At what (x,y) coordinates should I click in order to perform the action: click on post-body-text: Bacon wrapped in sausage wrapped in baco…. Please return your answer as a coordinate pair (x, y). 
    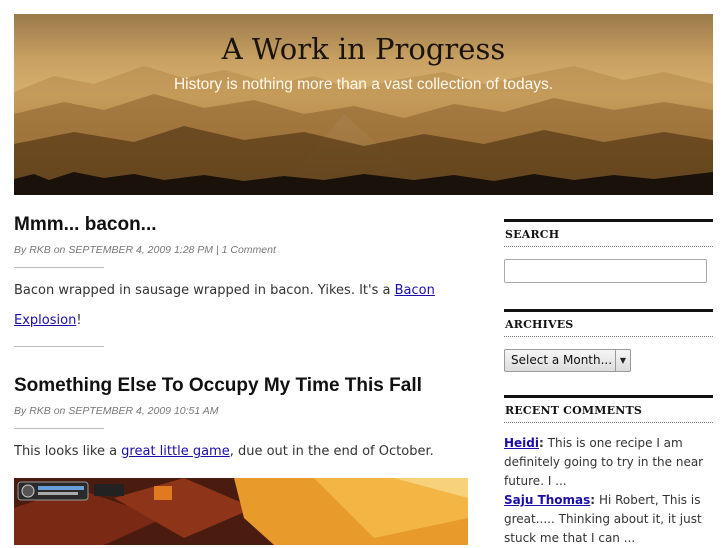
    Looking at the image, I should click on (204, 290).